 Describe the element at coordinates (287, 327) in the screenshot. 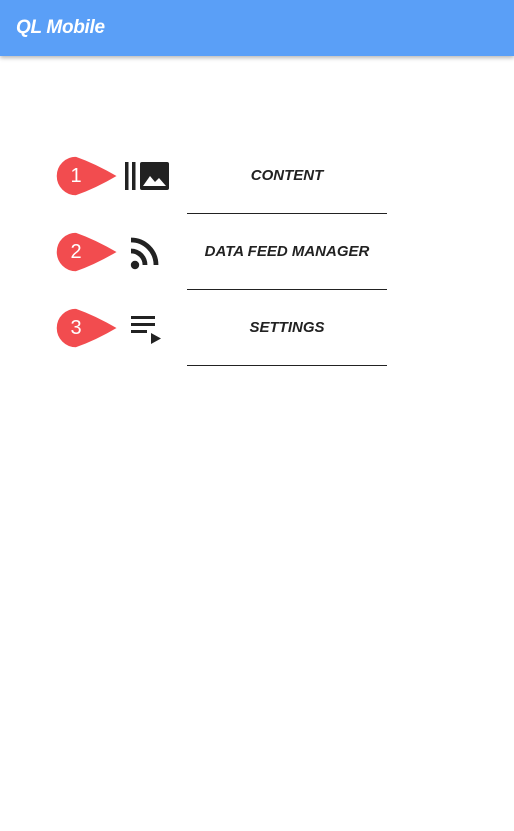

I see `menu-item-label: SETTINGS` at that location.